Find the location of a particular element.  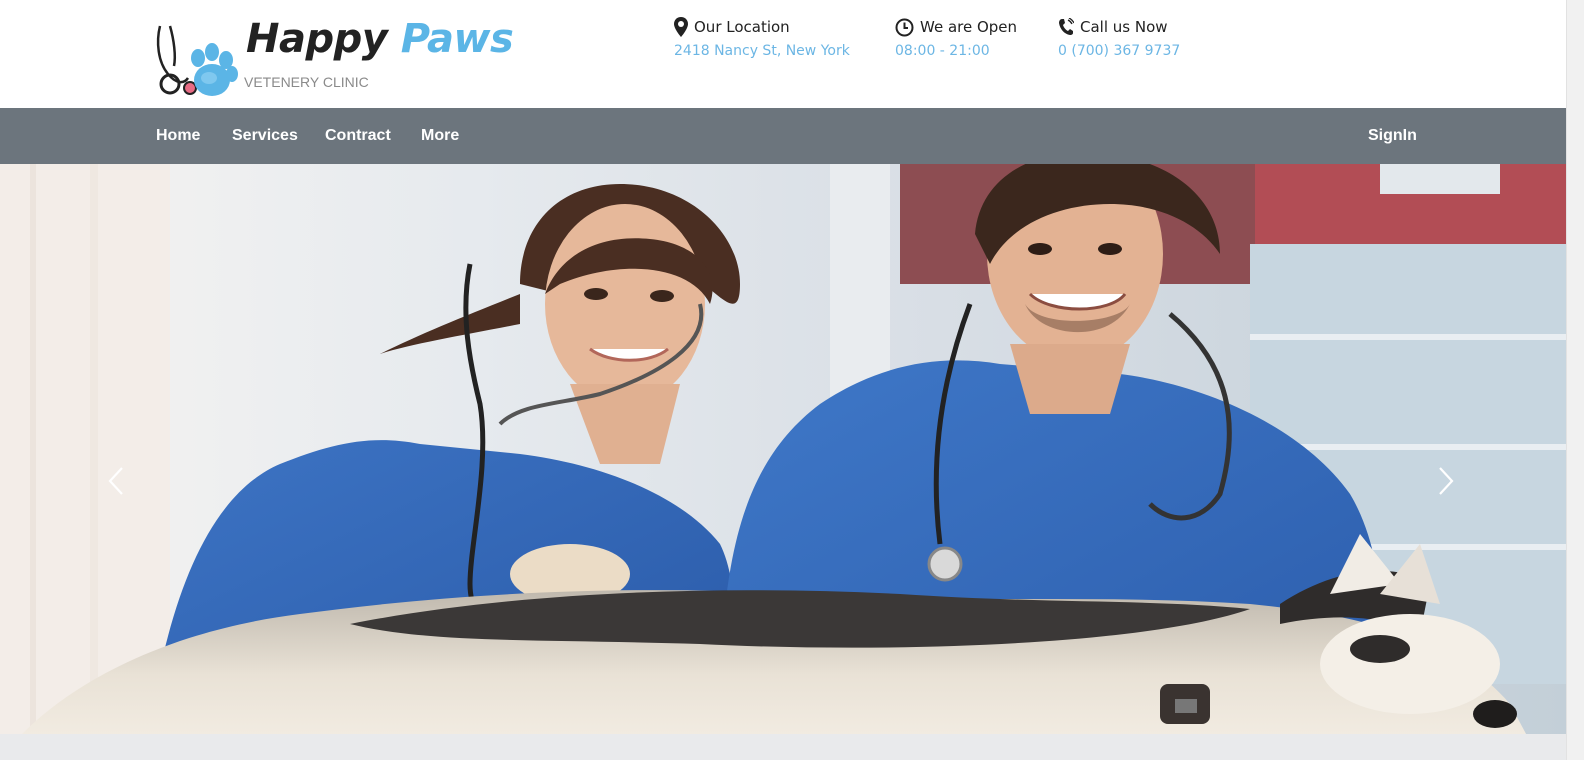

contact-phone-value: 0 (700) 367 9737 is located at coordinates (1119, 51).